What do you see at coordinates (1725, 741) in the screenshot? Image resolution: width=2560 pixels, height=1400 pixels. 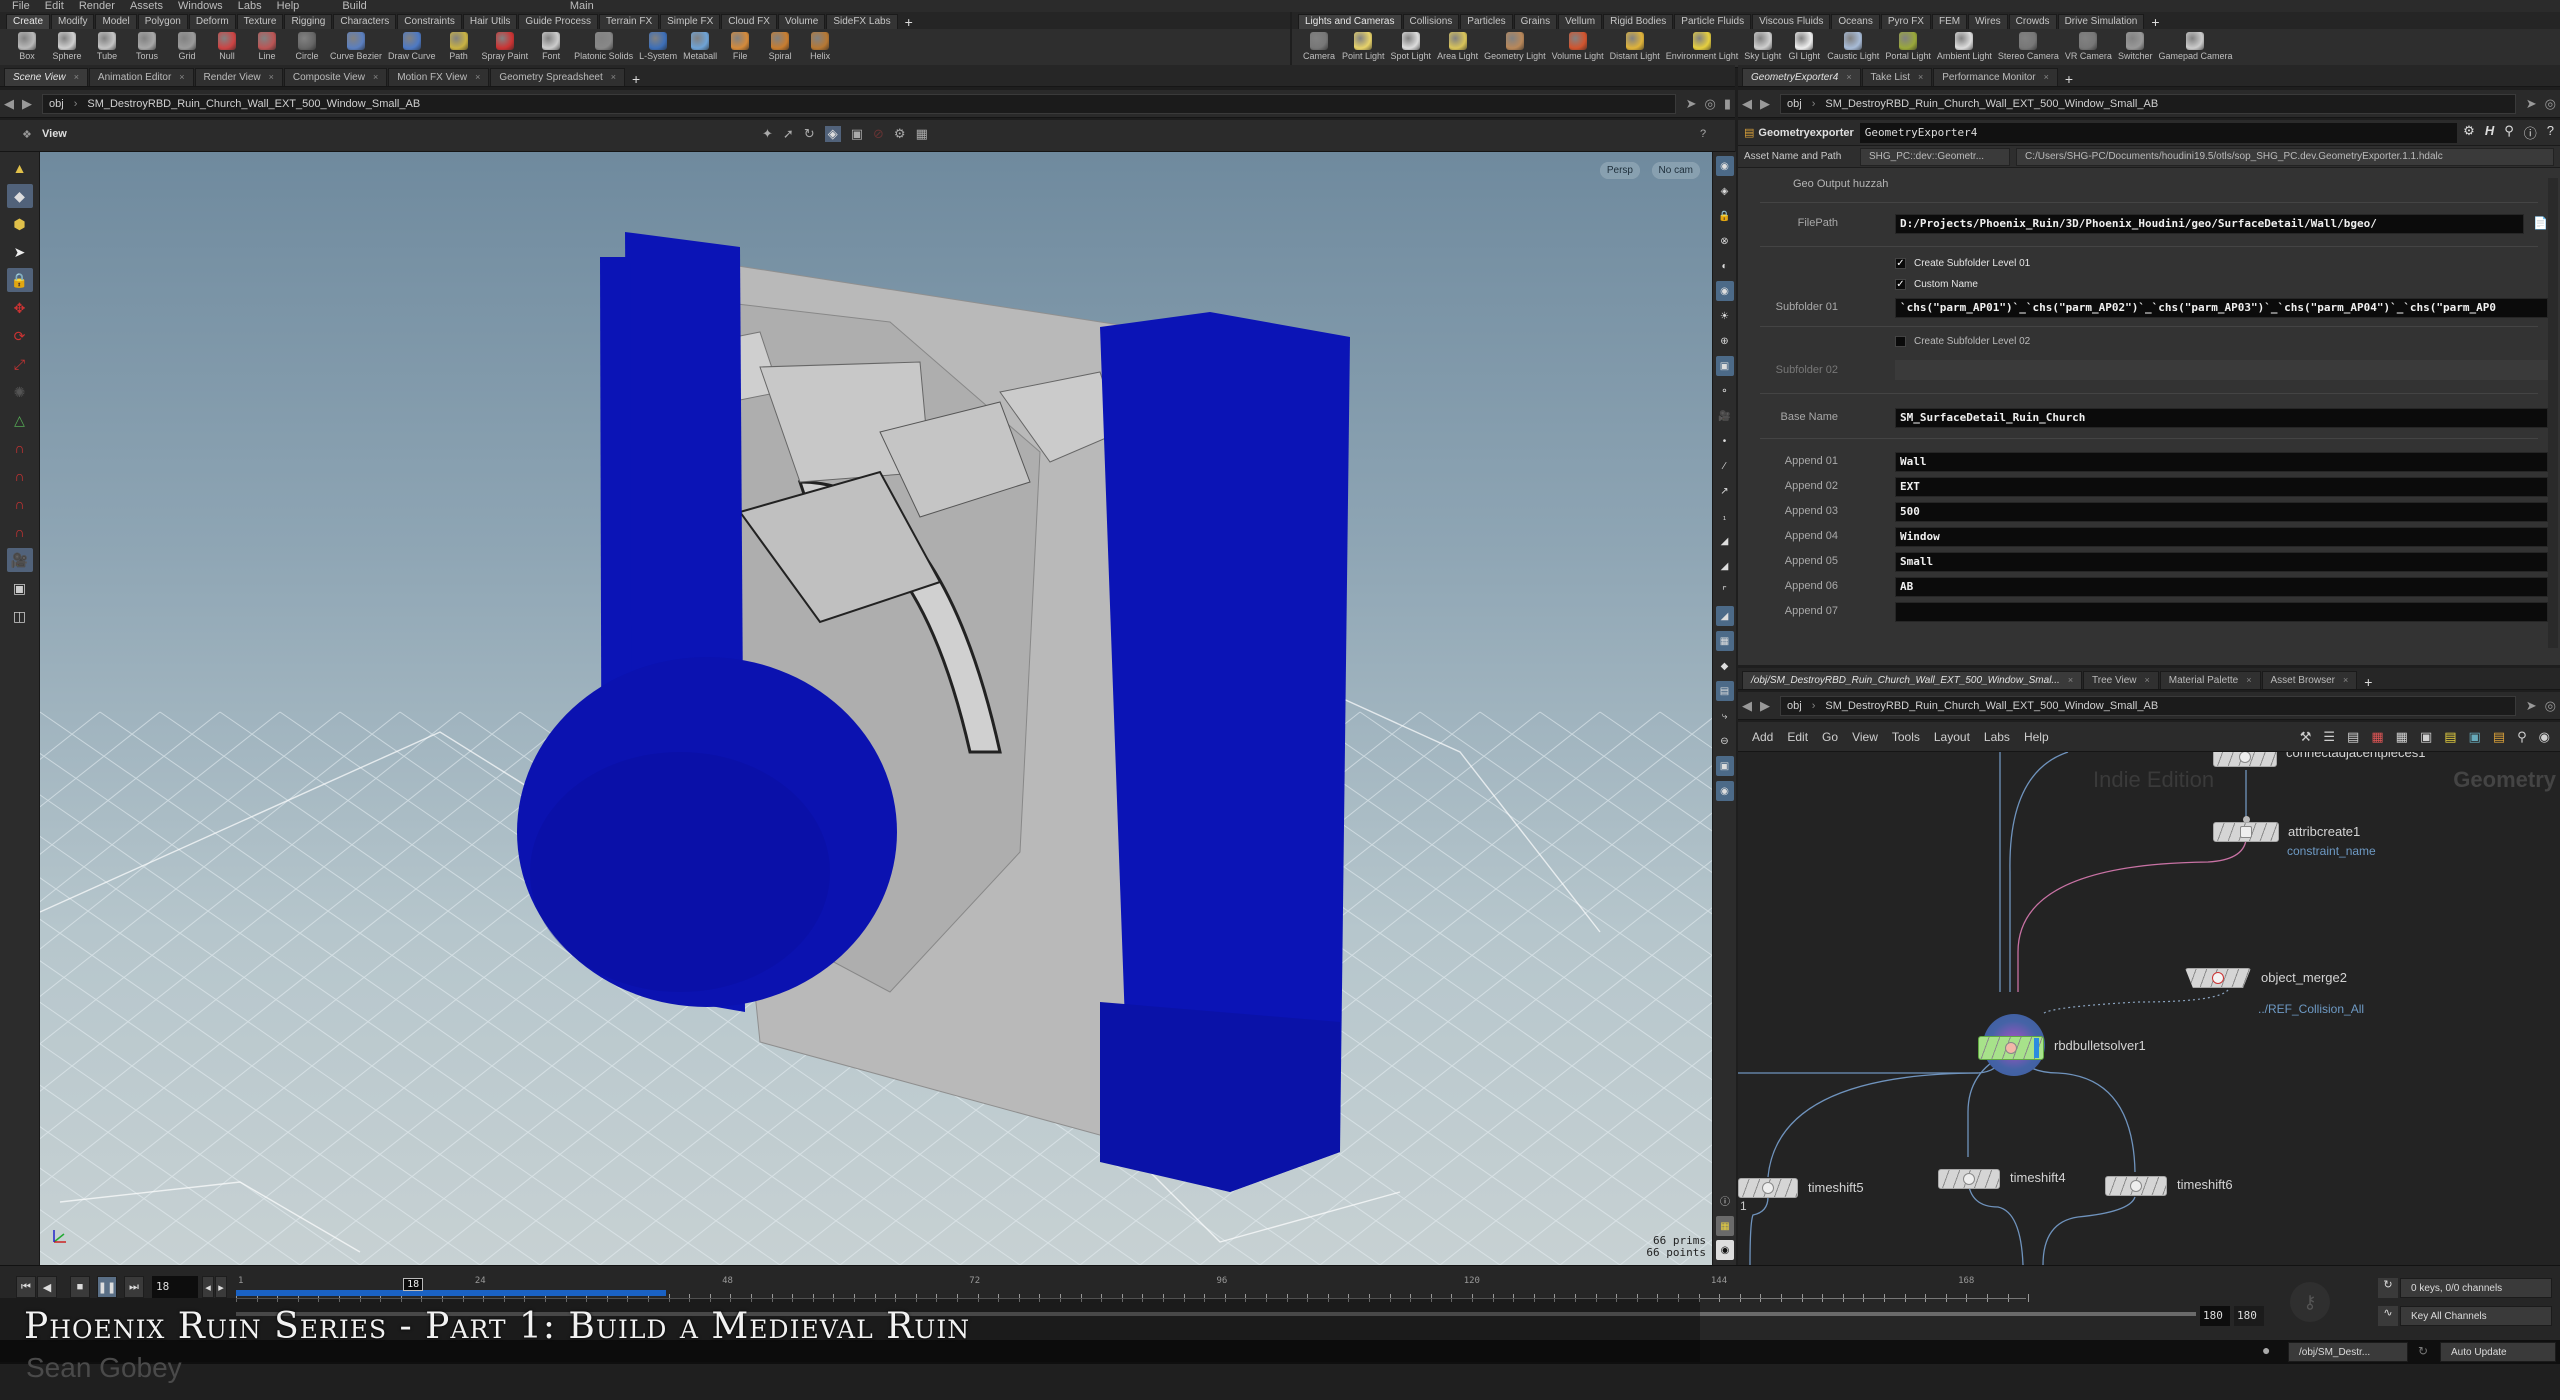 I see `ghost-display-icon: ⊖` at bounding box center [1725, 741].